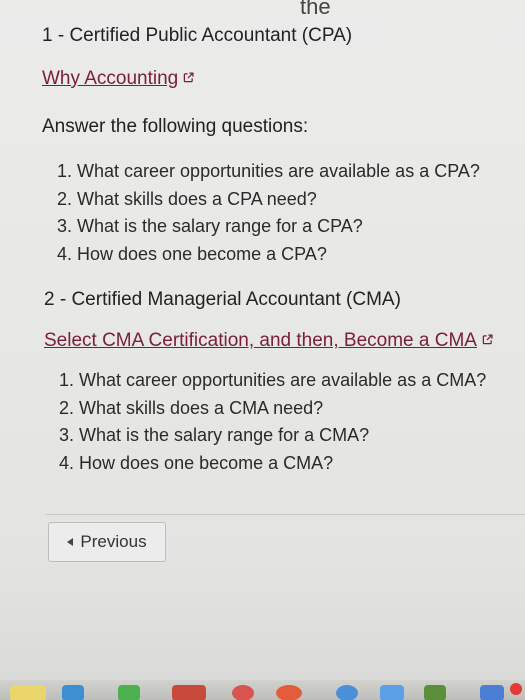 Image resolution: width=525 pixels, height=700 pixels. What do you see at coordinates (197, 35) in the screenshot?
I see `section-1-heading: 1 - Certified Public Accountant (CPA)` at bounding box center [197, 35].